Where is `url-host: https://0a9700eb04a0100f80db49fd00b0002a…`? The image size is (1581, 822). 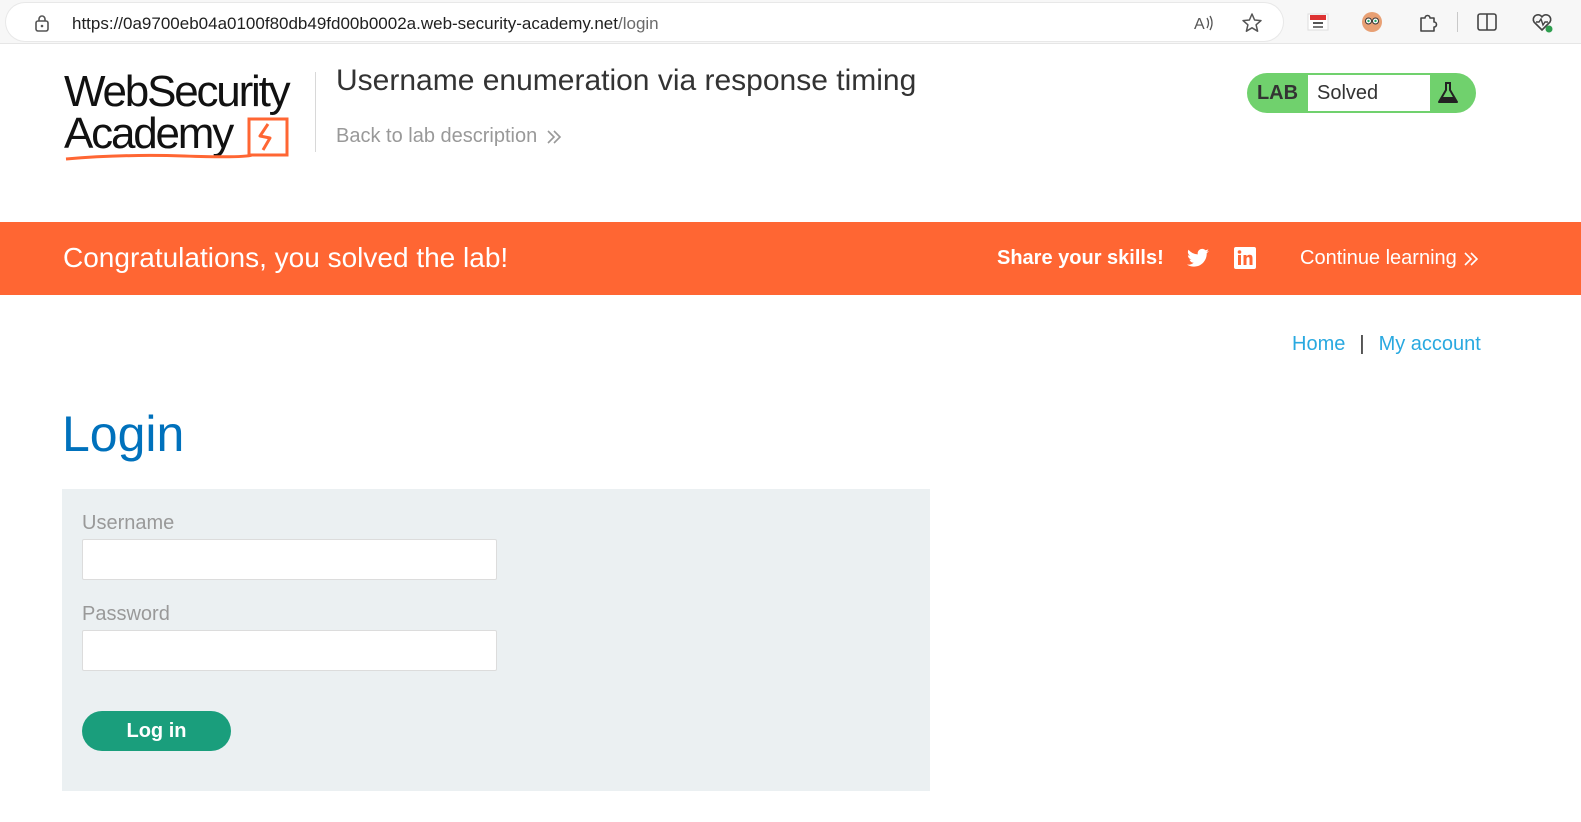
url-host: https://0a9700eb04a0100f80db49fd00b0002a… is located at coordinates (345, 23).